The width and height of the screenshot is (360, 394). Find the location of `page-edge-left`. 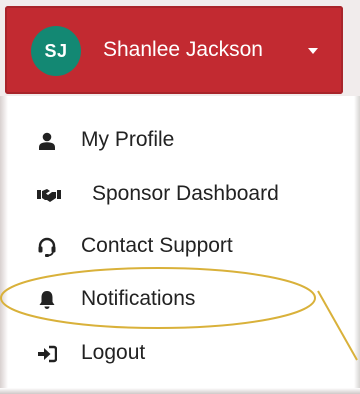

page-edge-left is located at coordinates (4, 245).